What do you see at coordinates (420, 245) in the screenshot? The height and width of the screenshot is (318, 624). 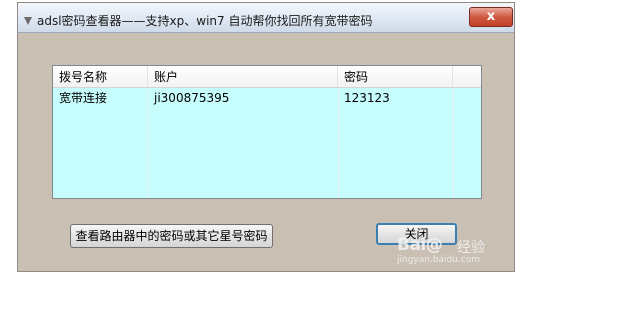 I see `watermark-logo: Bai@` at bounding box center [420, 245].